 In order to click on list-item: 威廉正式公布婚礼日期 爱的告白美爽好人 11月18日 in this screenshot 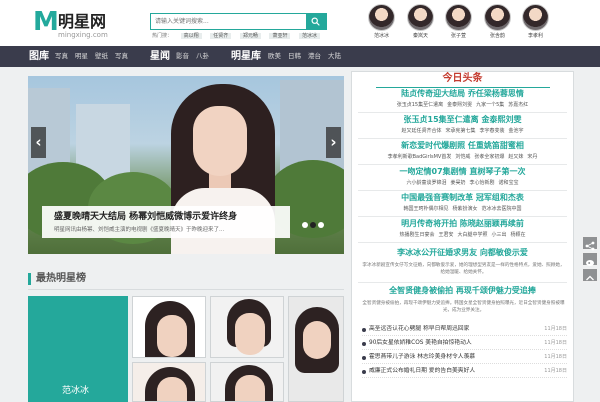, I will do `click(464, 372)`.